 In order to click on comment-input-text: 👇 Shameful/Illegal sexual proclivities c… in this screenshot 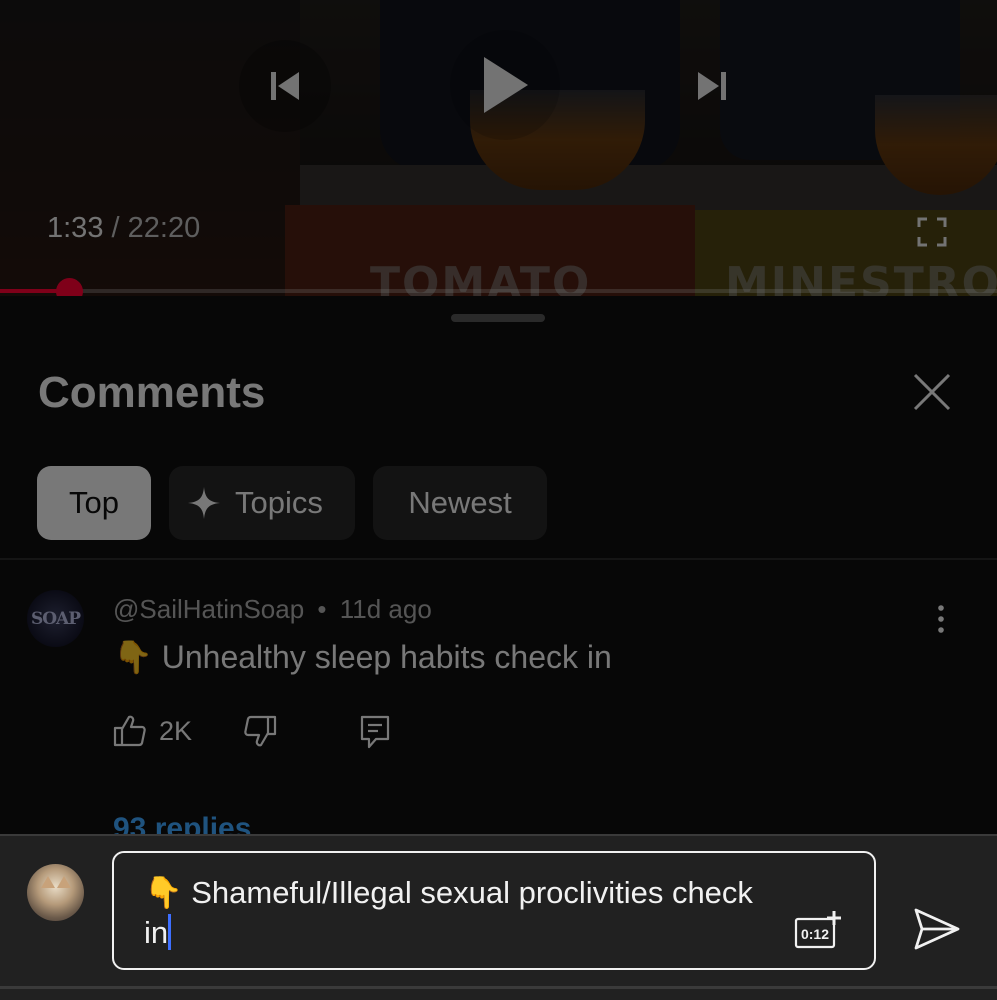, I will do `click(464, 913)`.